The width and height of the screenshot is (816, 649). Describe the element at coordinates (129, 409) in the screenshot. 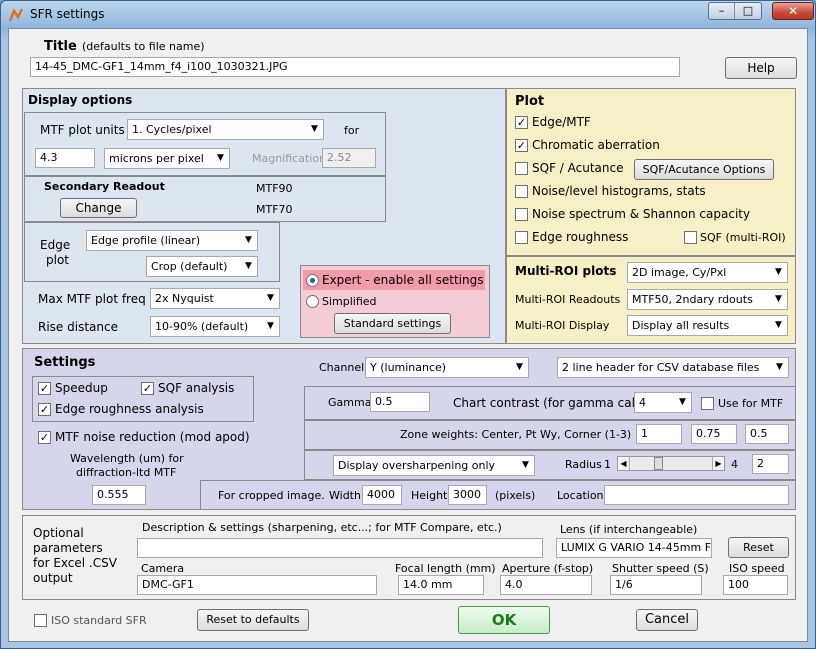

I see `edge-roughness-analysis-label: Edge roughness analysis` at that location.